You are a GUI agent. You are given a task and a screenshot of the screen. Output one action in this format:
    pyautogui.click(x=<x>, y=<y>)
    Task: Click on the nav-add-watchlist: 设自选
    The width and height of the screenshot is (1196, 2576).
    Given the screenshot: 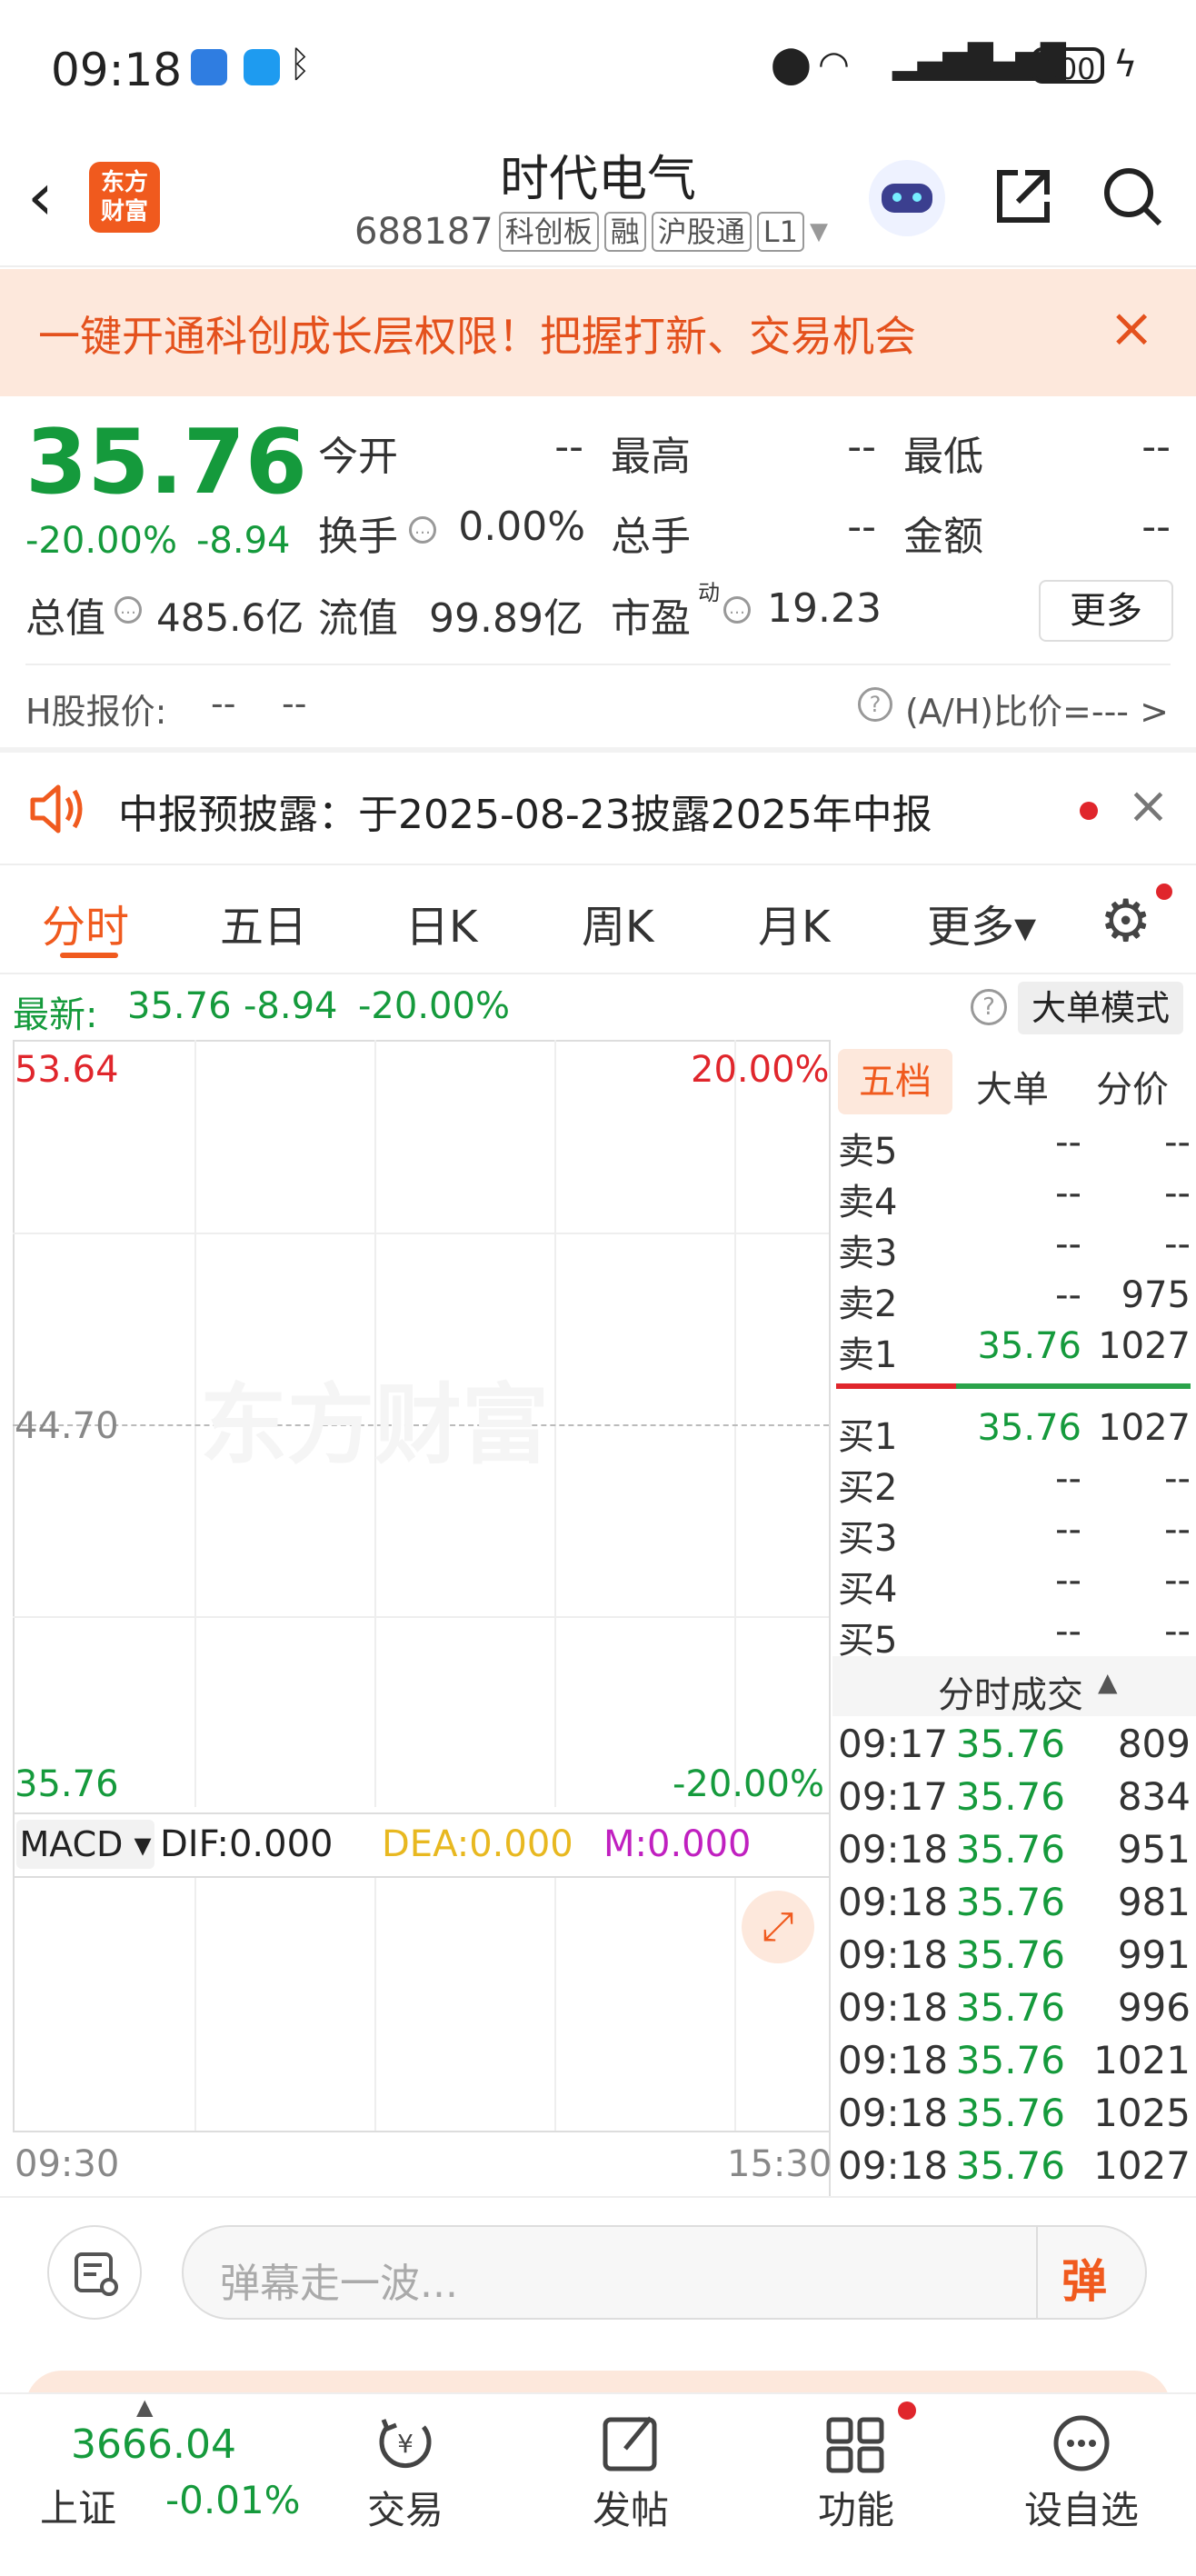 What is the action you would take?
    pyautogui.click(x=1081, y=2464)
    